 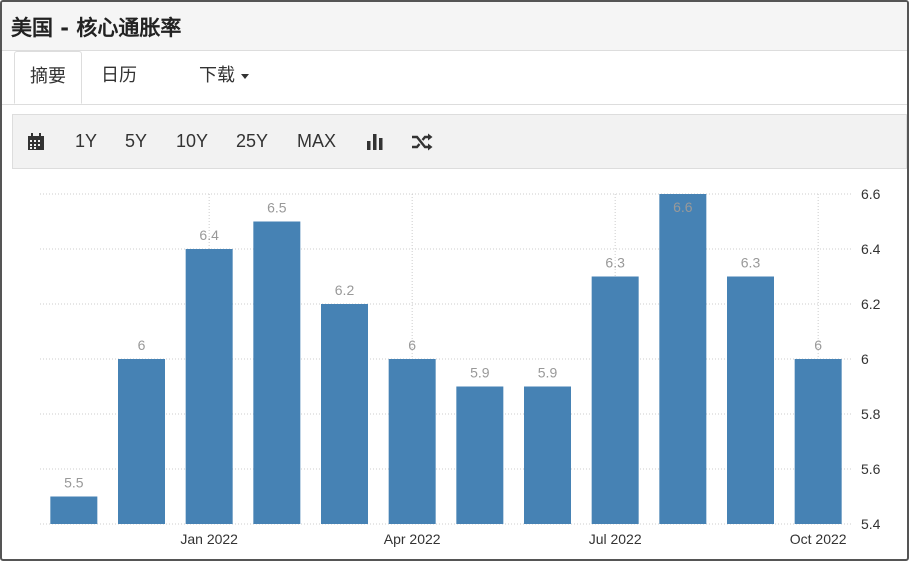 I want to click on shuffle-icon, so click(x=422, y=142).